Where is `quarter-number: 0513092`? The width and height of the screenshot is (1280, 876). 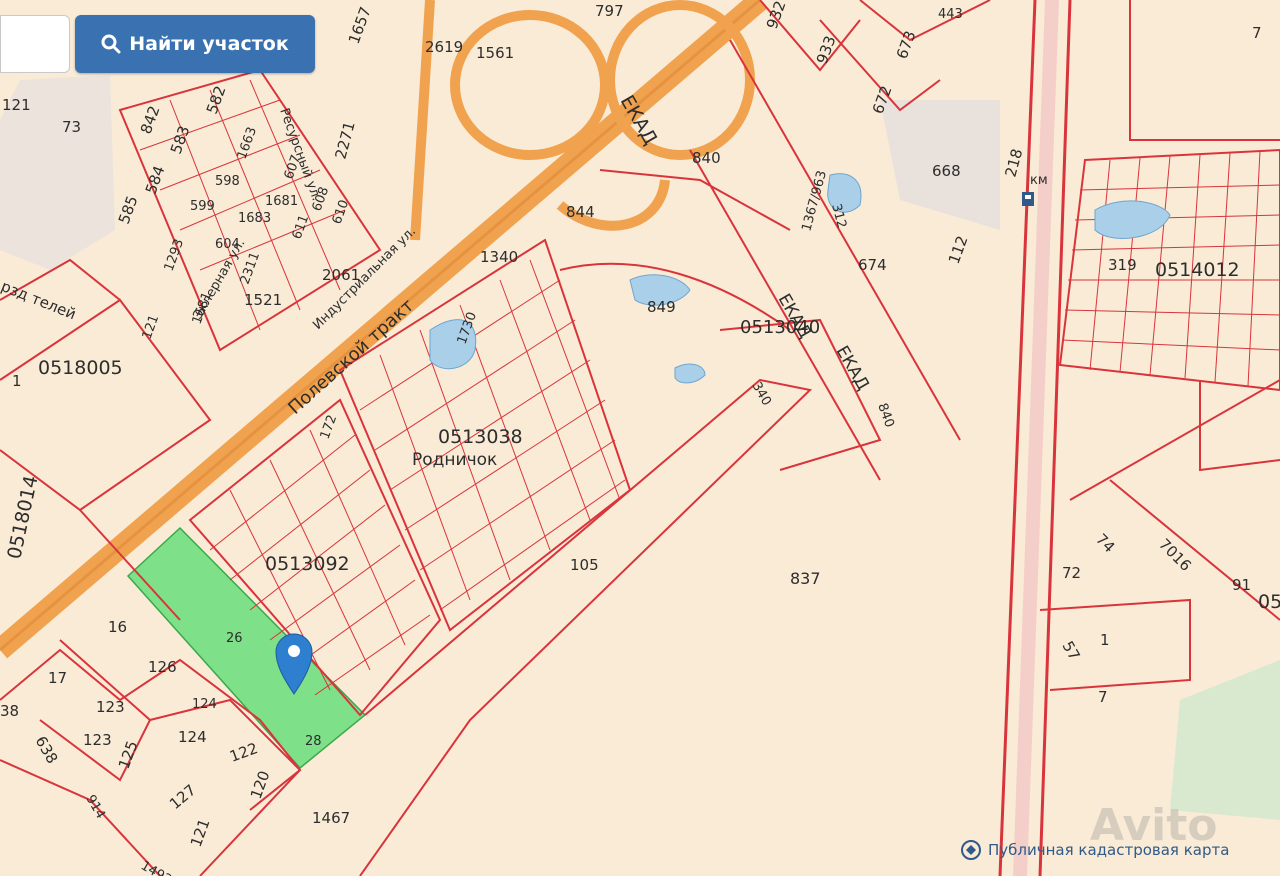
quarter-number: 0513092 is located at coordinates (307, 564).